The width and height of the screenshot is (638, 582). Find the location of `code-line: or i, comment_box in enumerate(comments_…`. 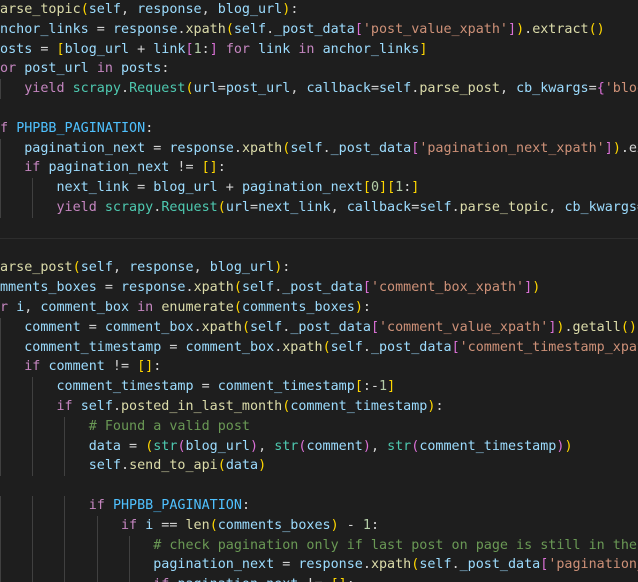

code-line: or i, comment_box in enumerate(comments_… is located at coordinates (319, 308).